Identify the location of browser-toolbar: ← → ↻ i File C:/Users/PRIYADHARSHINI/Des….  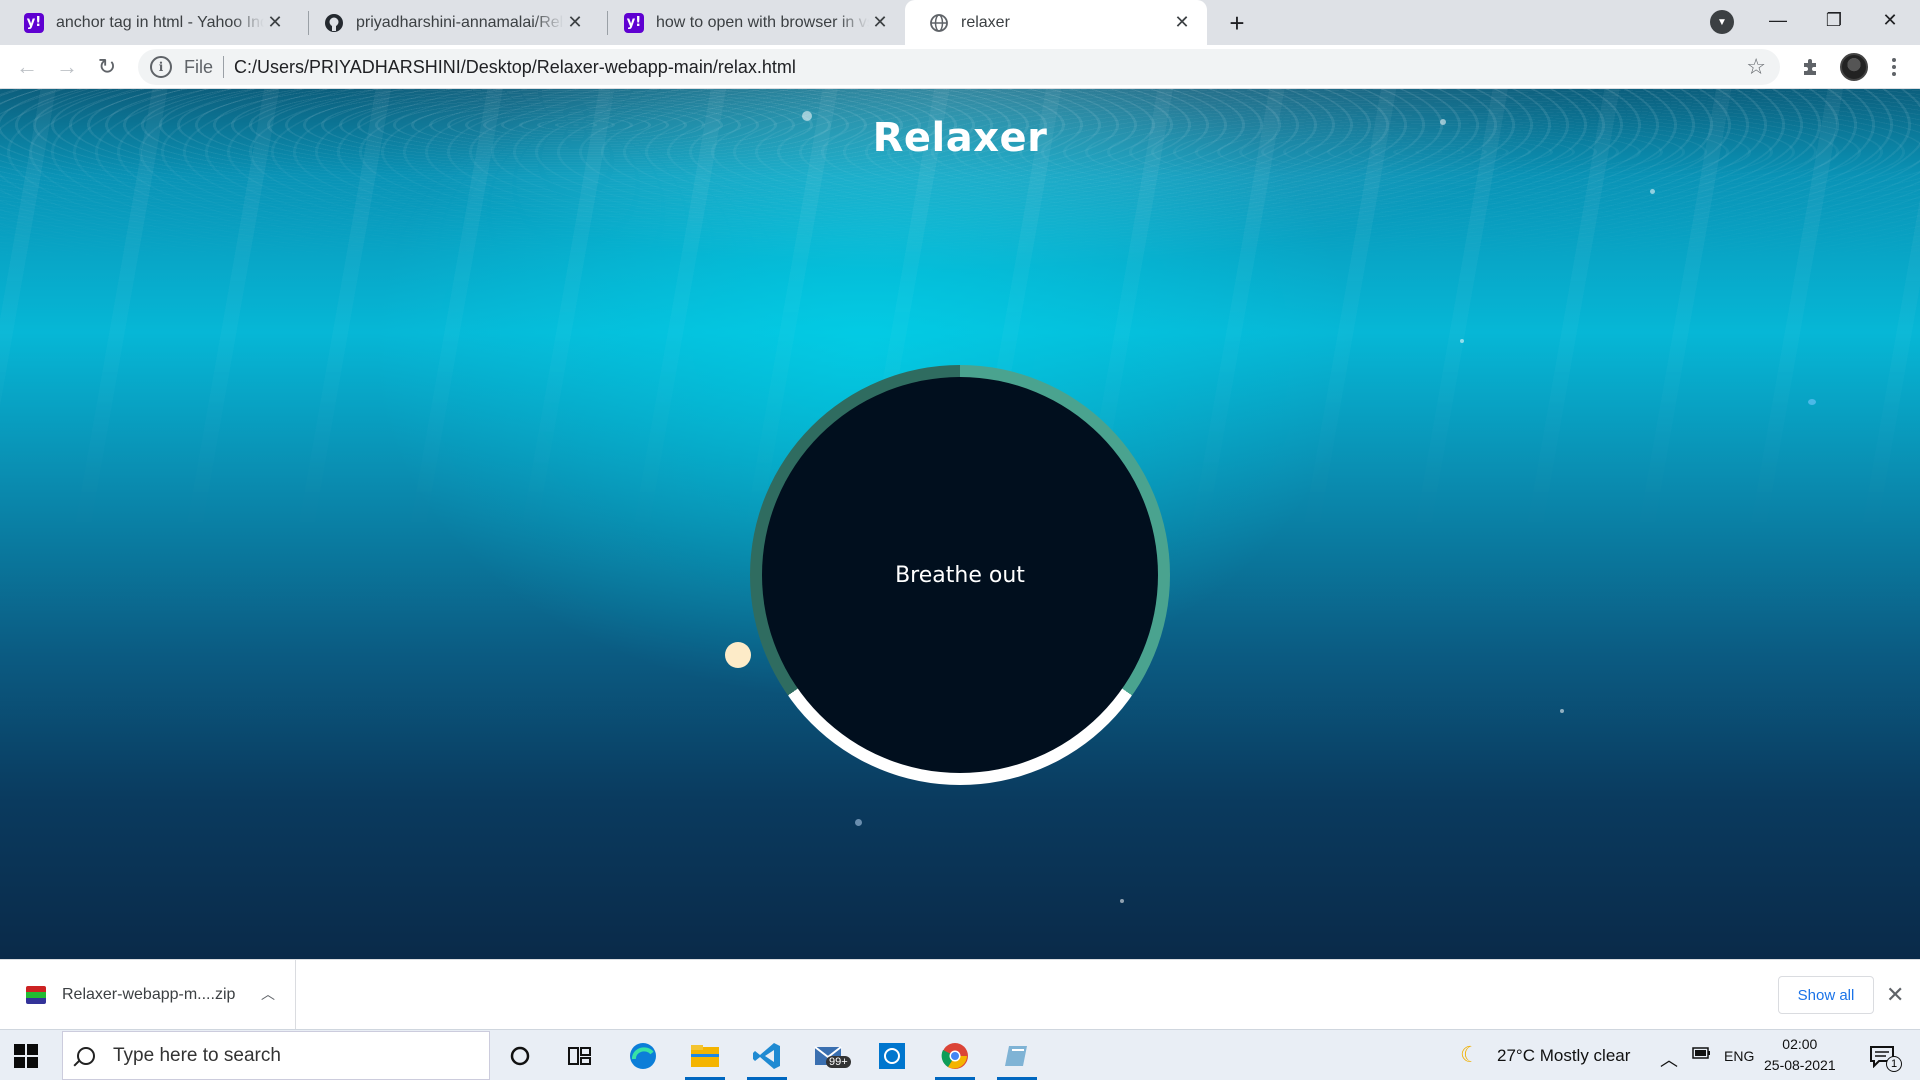
(960, 67).